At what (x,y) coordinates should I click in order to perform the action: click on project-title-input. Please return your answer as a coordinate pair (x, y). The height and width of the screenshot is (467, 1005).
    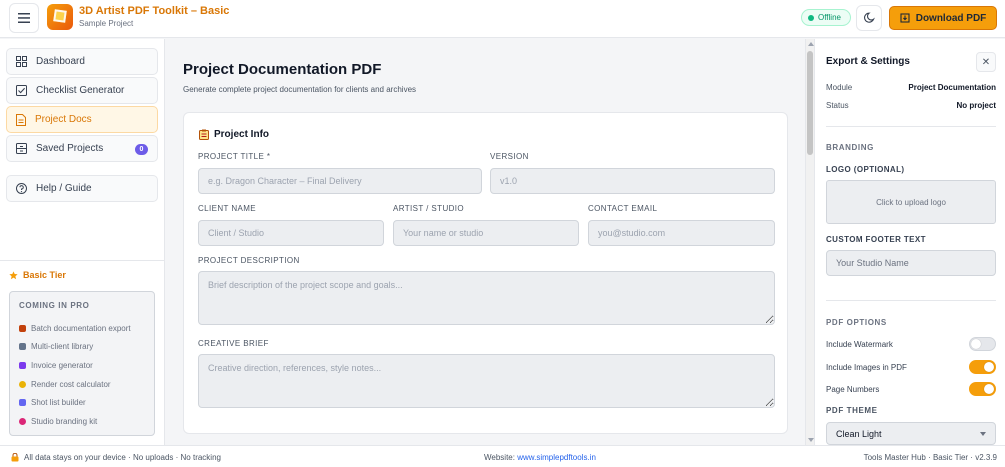
    Looking at the image, I should click on (340, 181).